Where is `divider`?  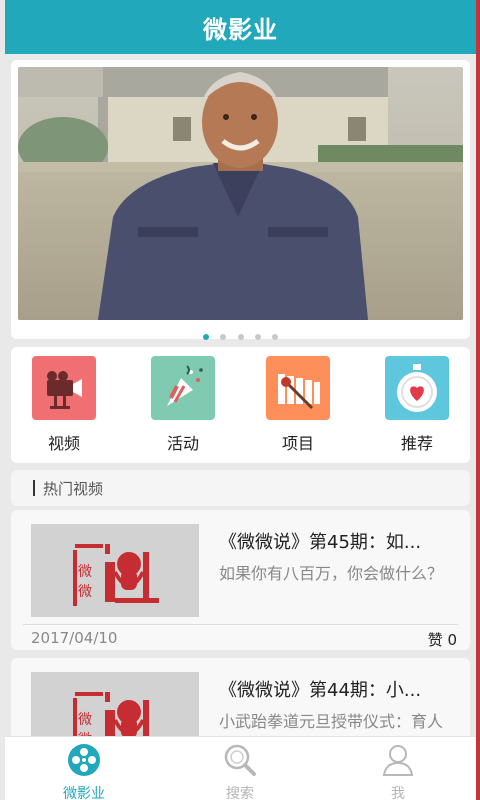 divider is located at coordinates (240, 624).